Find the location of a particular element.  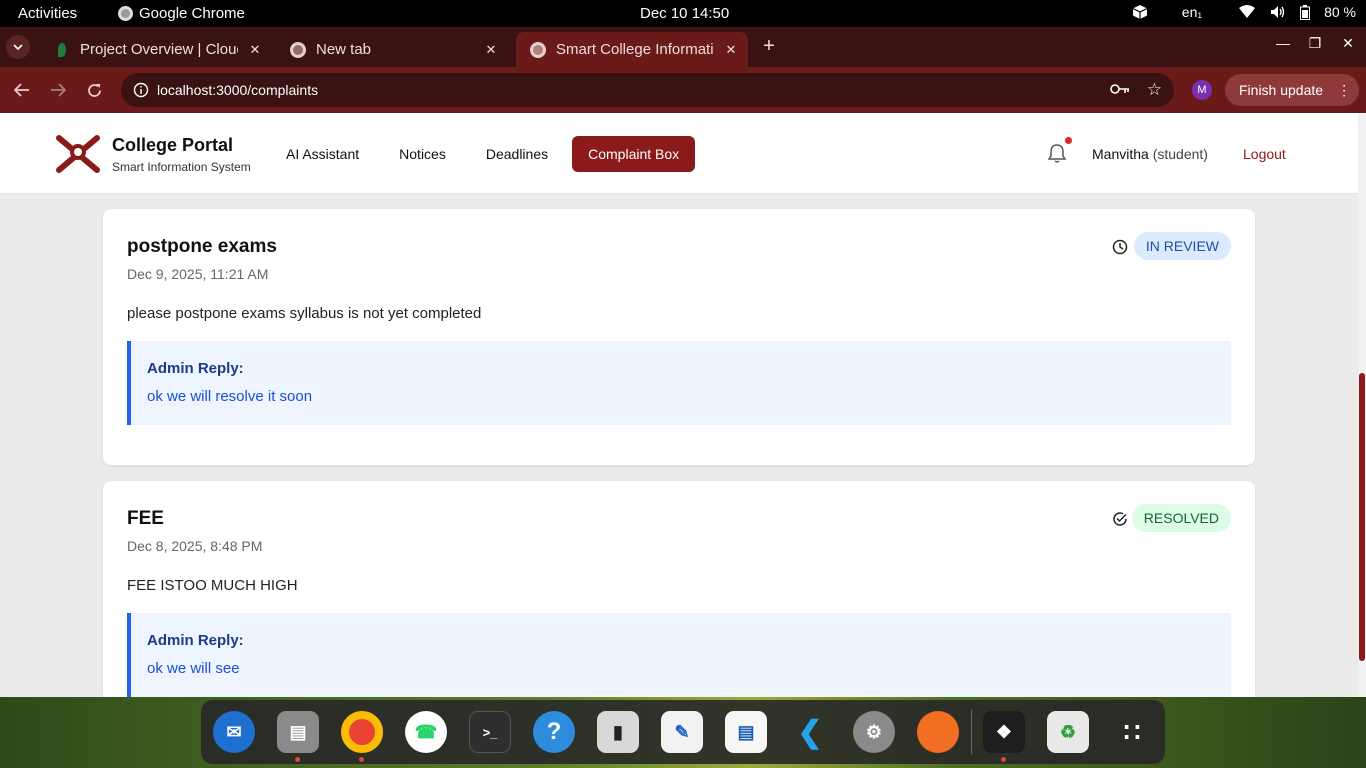

whatsapp-icon: ☎ is located at coordinates (426, 732).